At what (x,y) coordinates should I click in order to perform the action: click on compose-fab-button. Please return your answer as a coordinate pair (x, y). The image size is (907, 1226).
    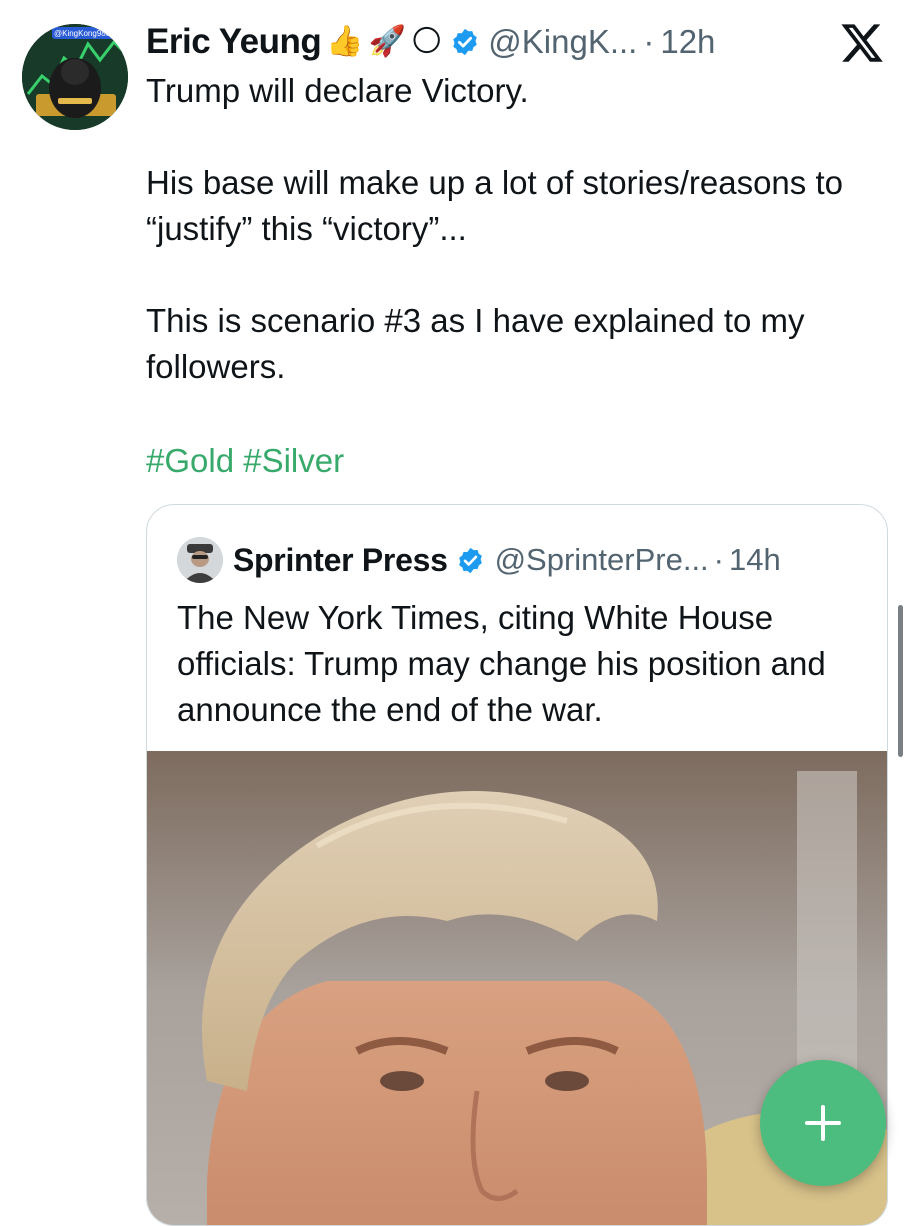
    Looking at the image, I should click on (823, 1123).